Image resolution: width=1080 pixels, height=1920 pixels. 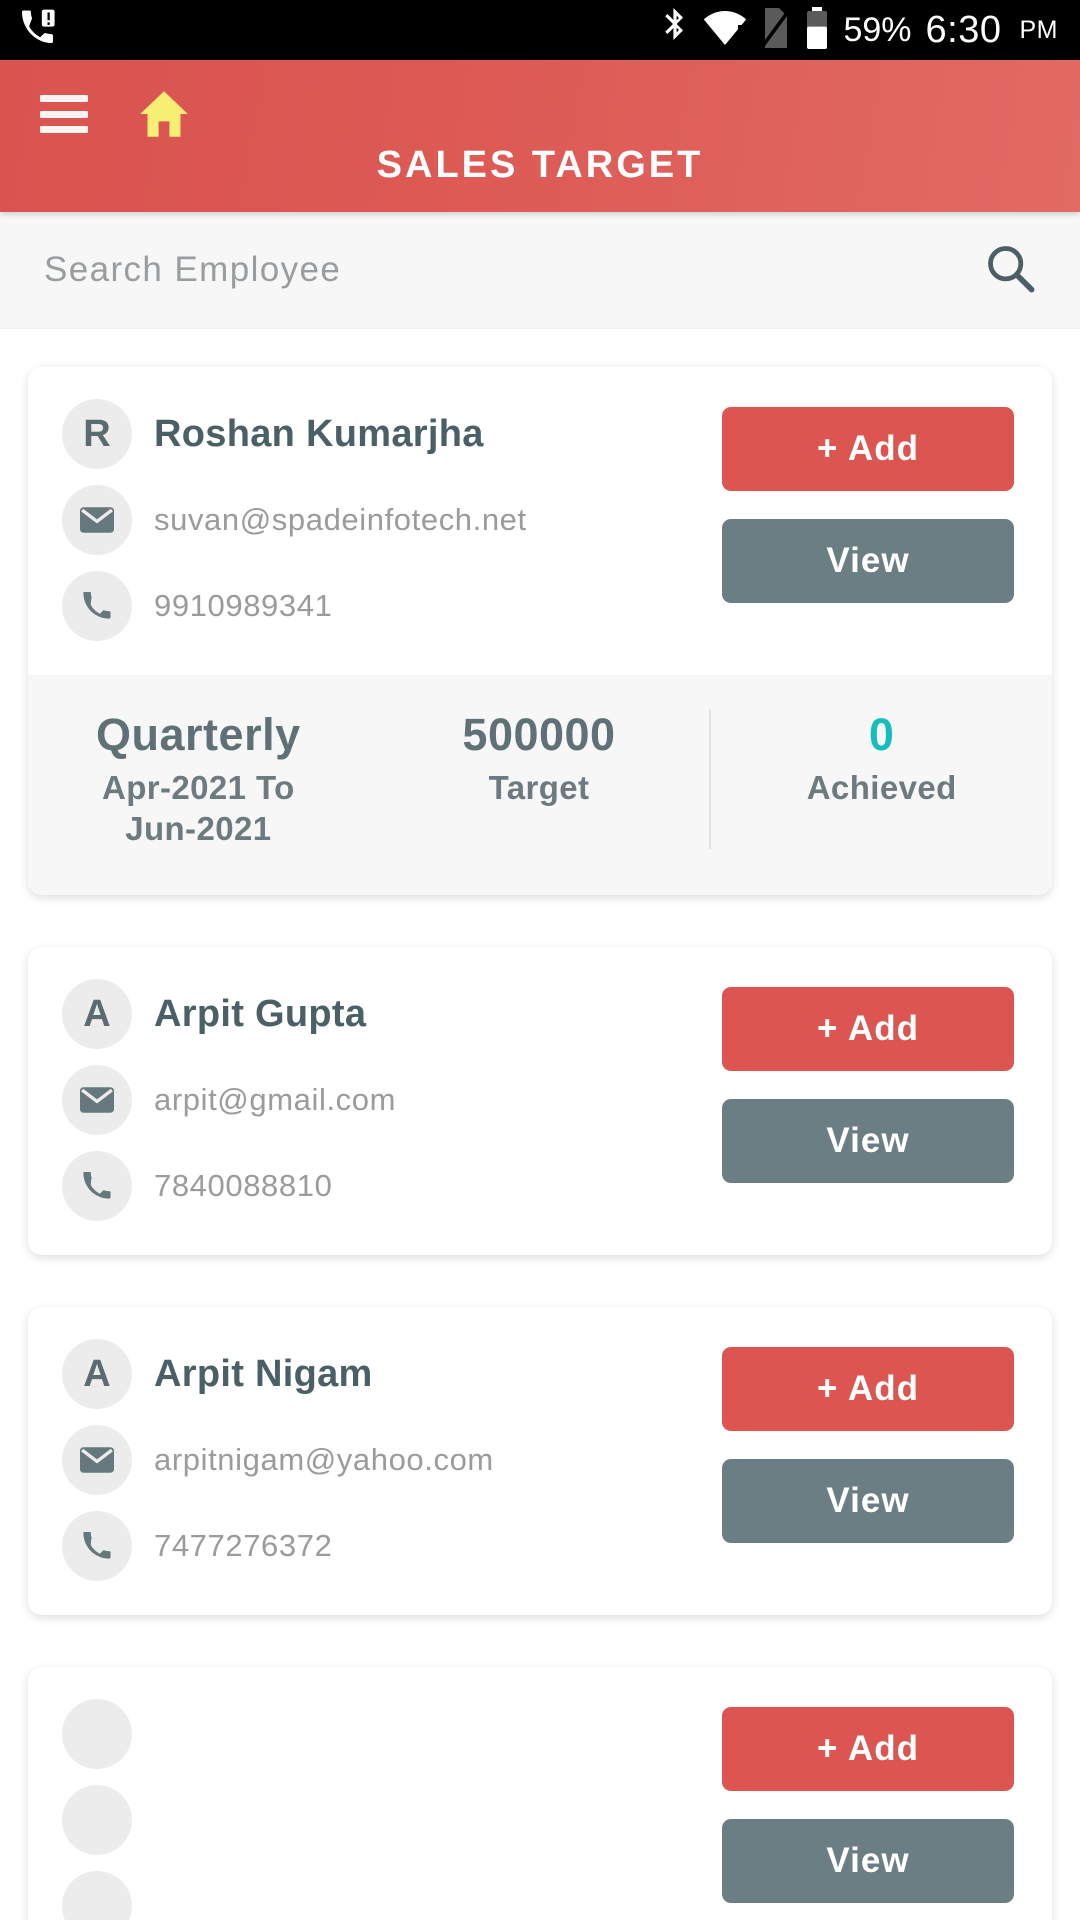 What do you see at coordinates (392, 1820) in the screenshot?
I see `employee-email-row` at bounding box center [392, 1820].